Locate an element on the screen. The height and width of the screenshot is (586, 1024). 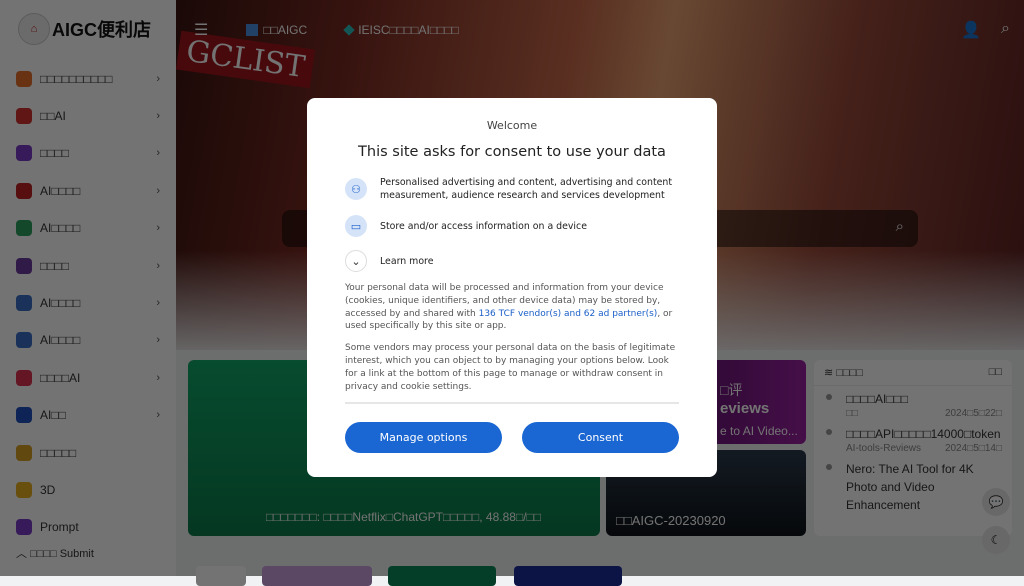
news-date: 2024□5□22□ is located at coordinates (973, 413).